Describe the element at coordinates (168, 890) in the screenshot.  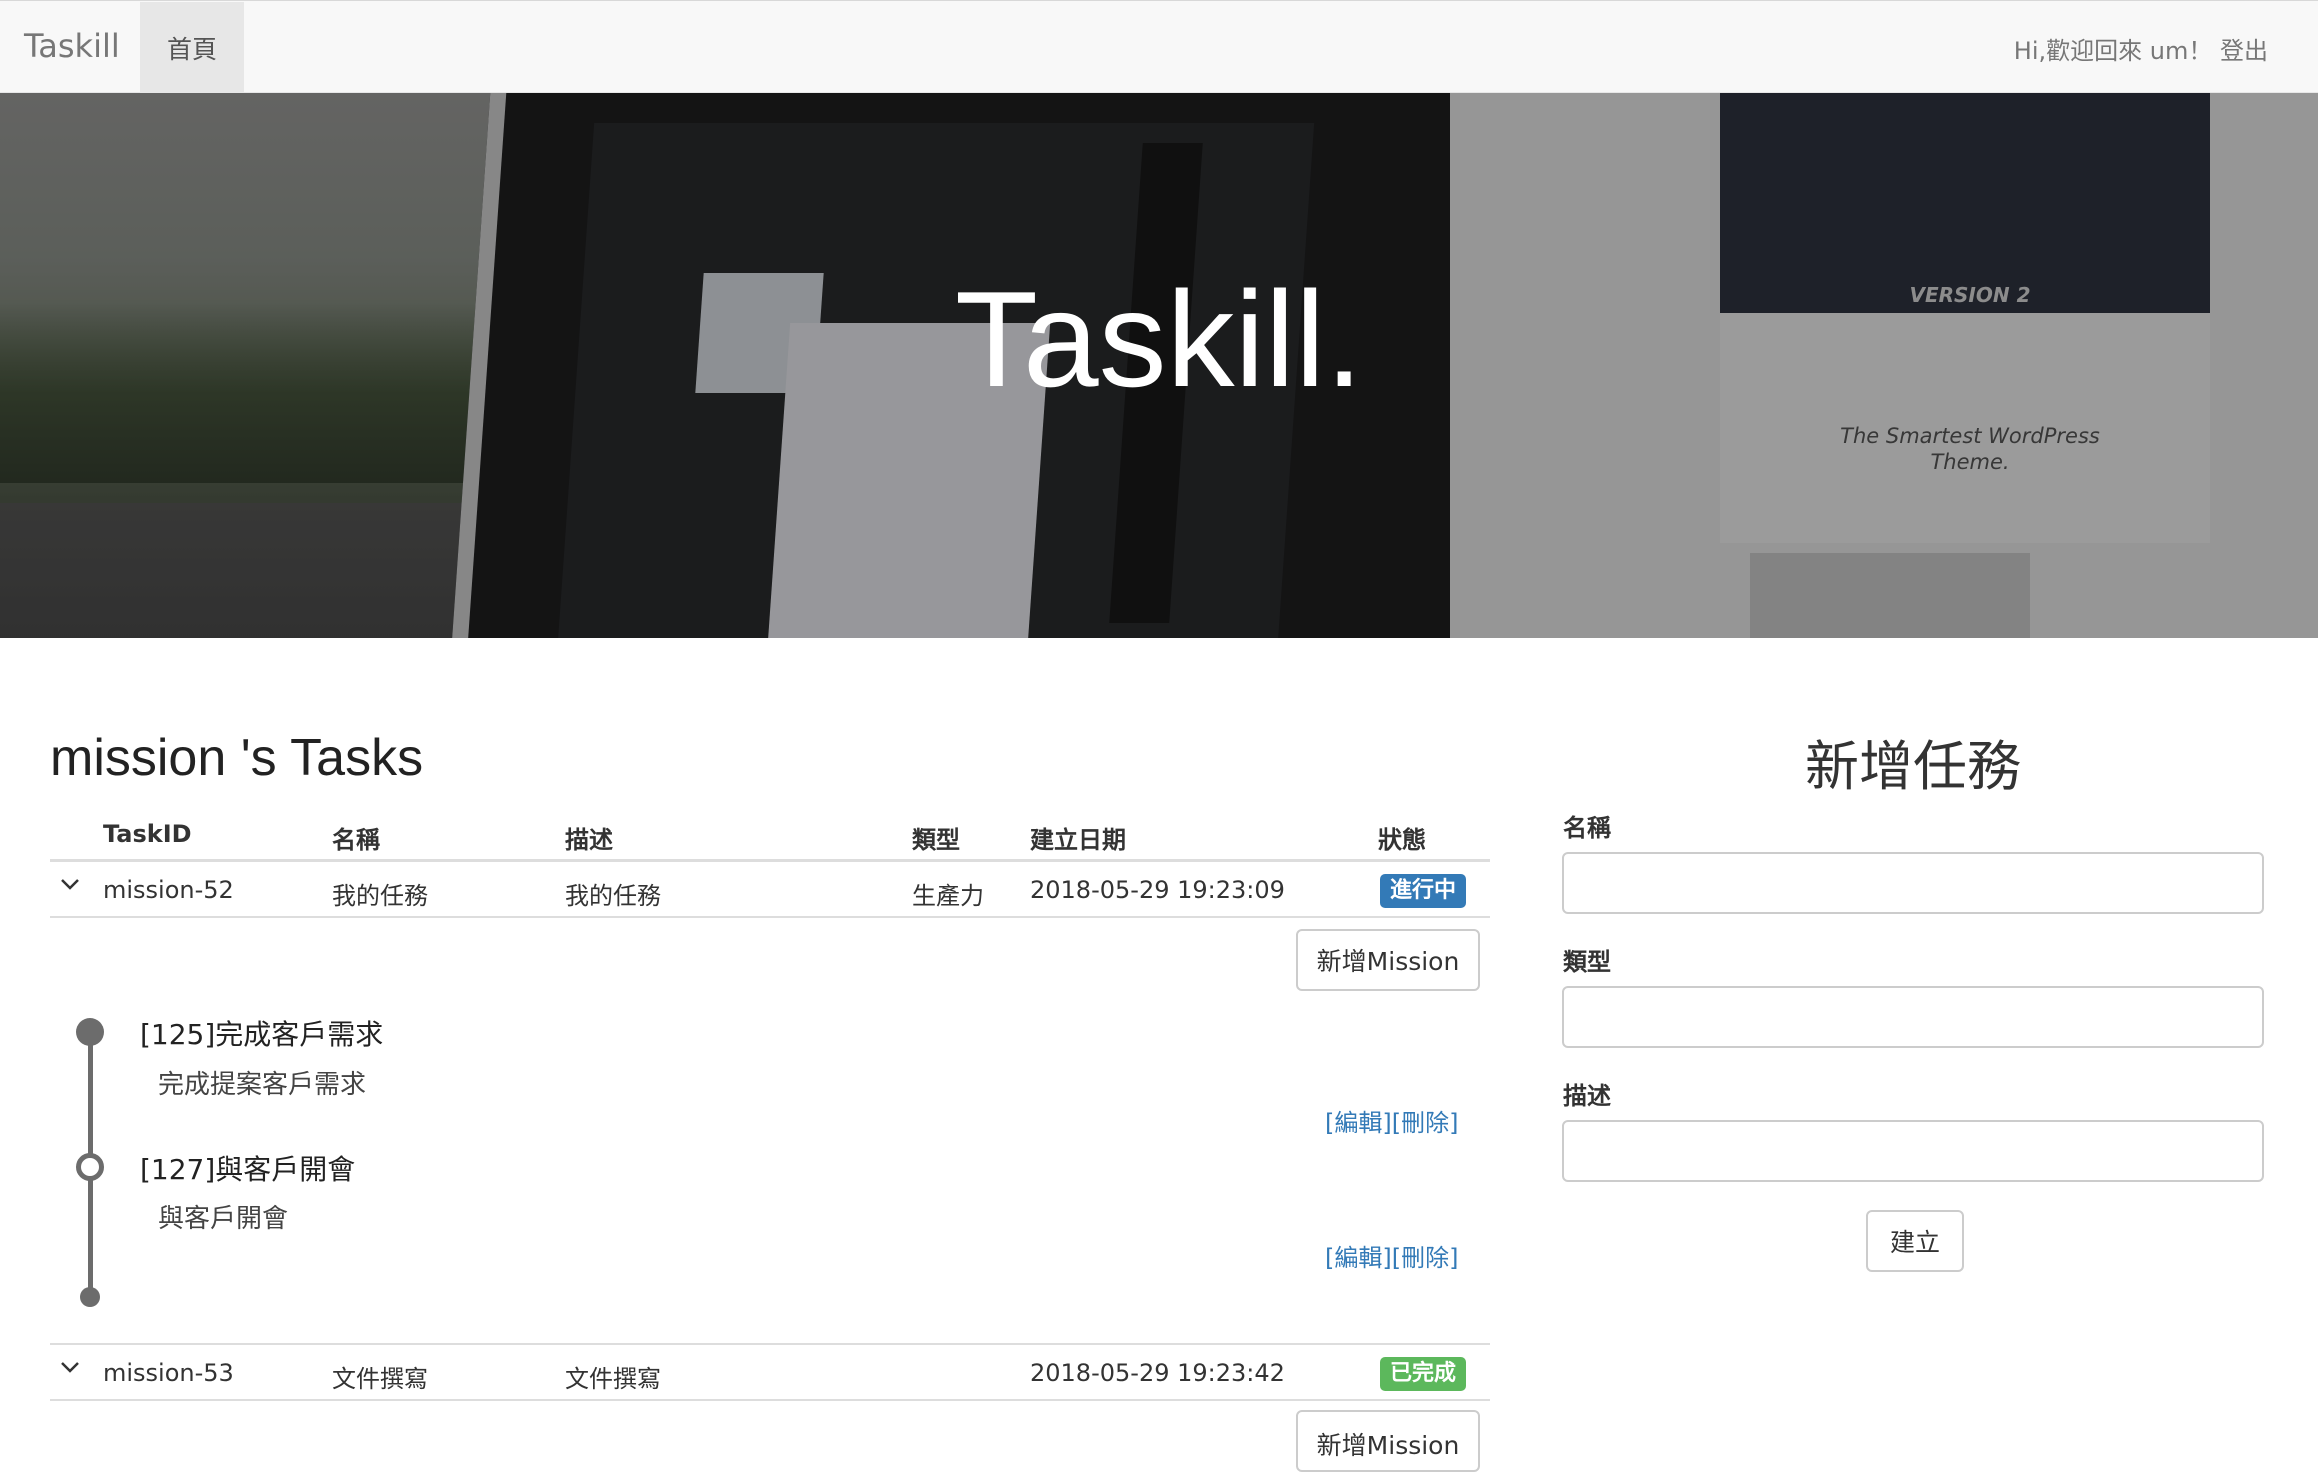
I see `task-id: mission-52` at that location.